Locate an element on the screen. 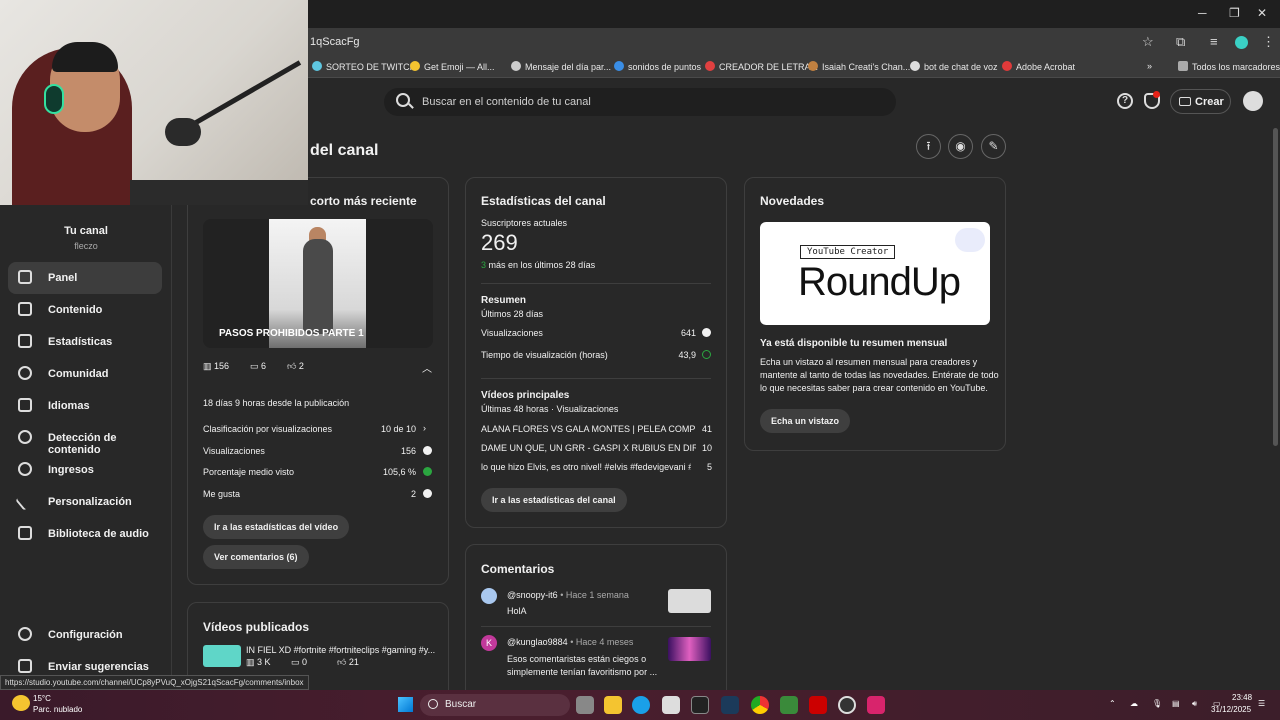 The height and width of the screenshot is (720, 1280). url-text: 1qScacFg is located at coordinates (335, 42).